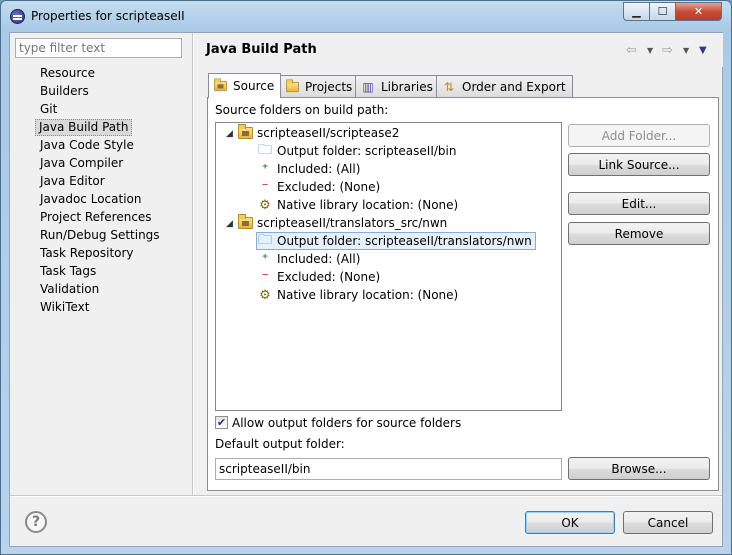 Image resolution: width=732 pixels, height=555 pixels. Describe the element at coordinates (366, 16) in the screenshot. I see `title-bar: Properties for scripteaseII ▁ ☐ ✕` at that location.